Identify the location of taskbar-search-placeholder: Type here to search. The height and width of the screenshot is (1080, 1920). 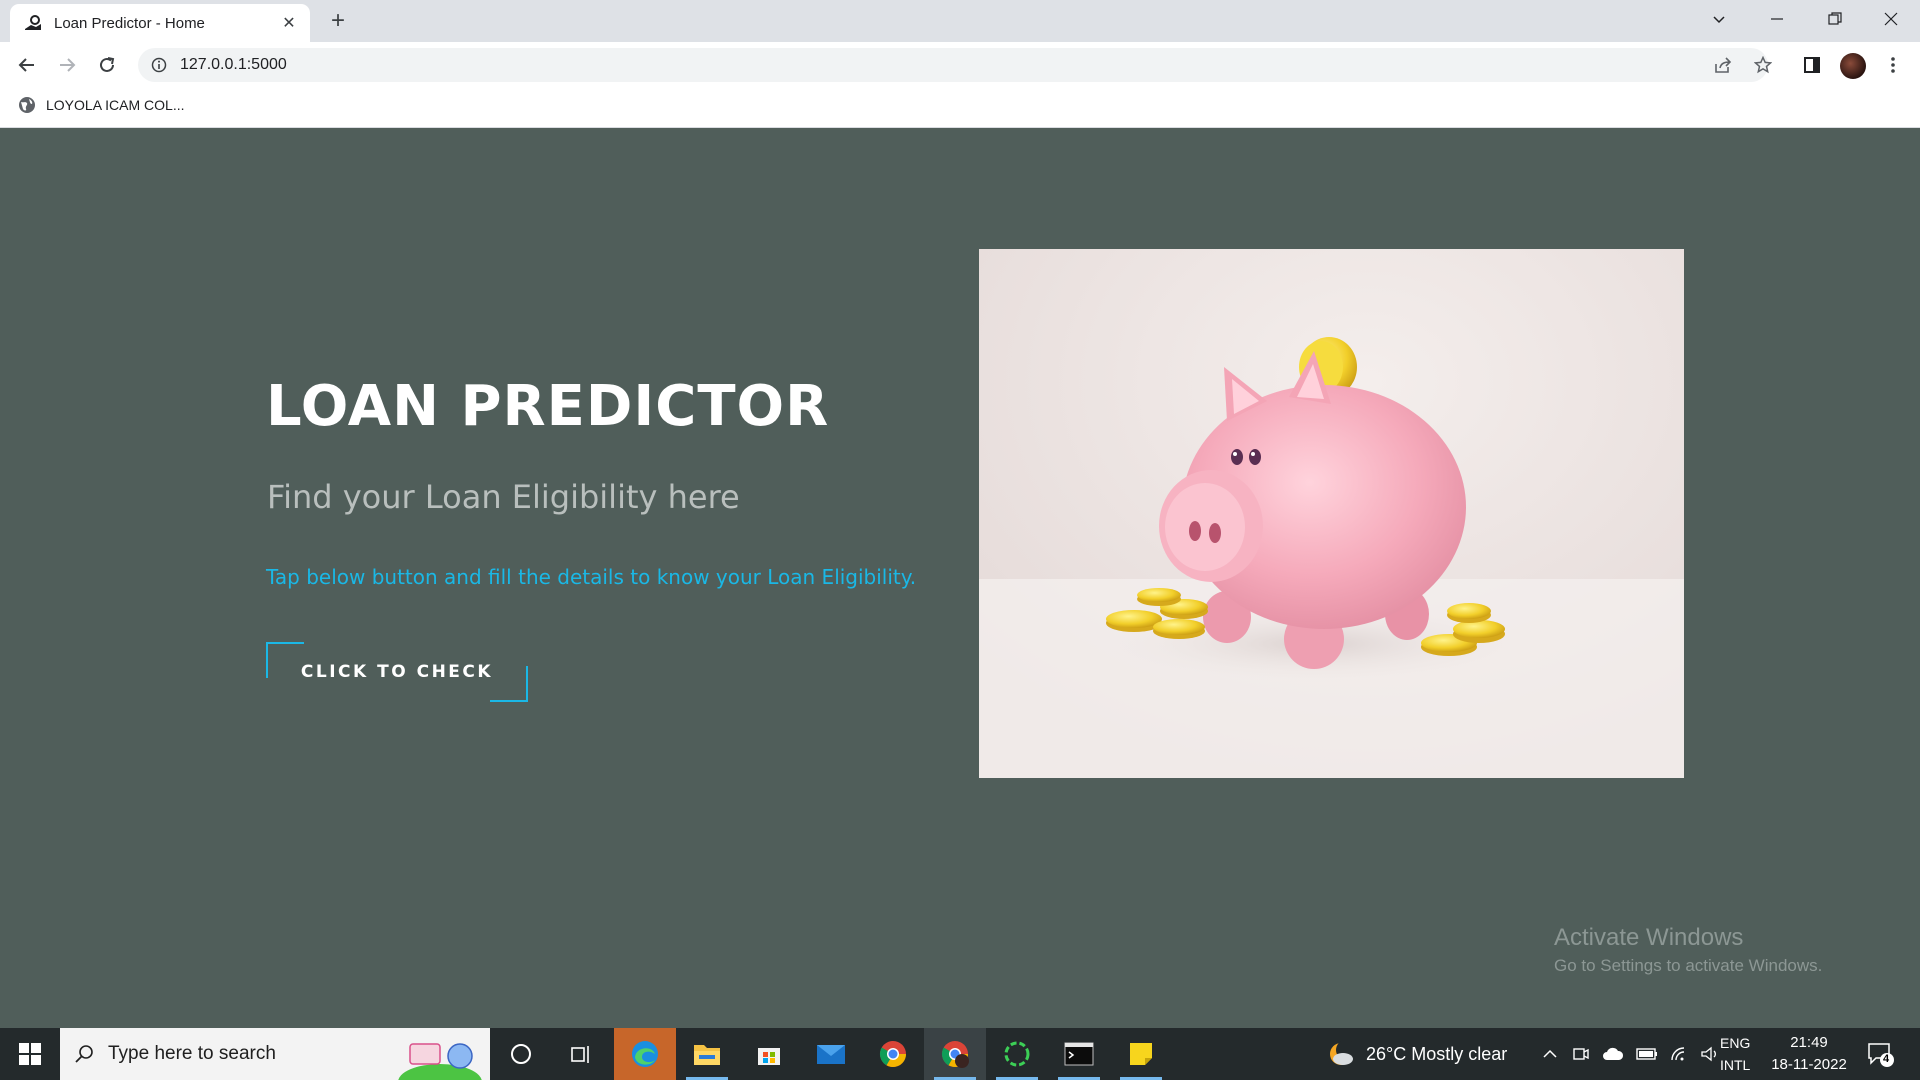
(192, 1053).